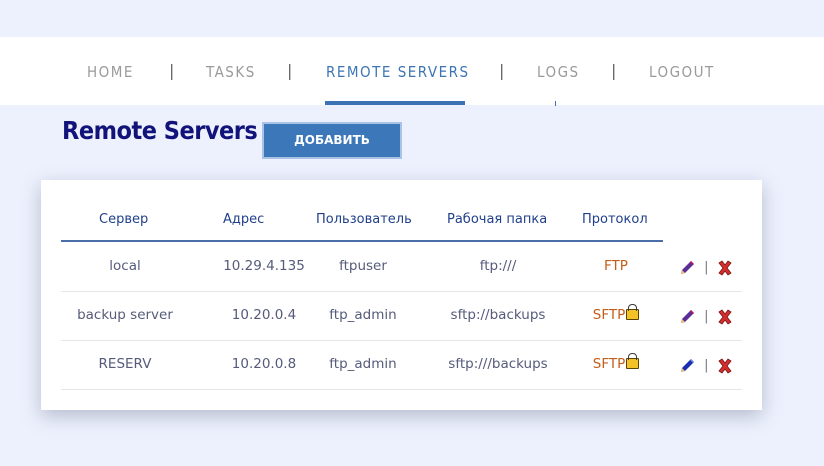 The height and width of the screenshot is (466, 824). What do you see at coordinates (398, 72) in the screenshot?
I see `nav-remote-servers: REMOTE SERVERS` at bounding box center [398, 72].